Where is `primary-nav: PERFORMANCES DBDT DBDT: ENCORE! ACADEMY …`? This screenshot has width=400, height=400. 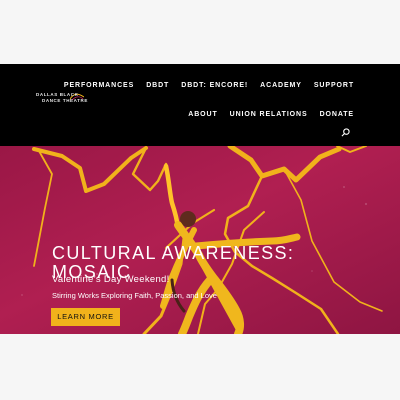
primary-nav: PERFORMANCES DBDT DBDT: ENCORE! ACADEMY … is located at coordinates (209, 86).